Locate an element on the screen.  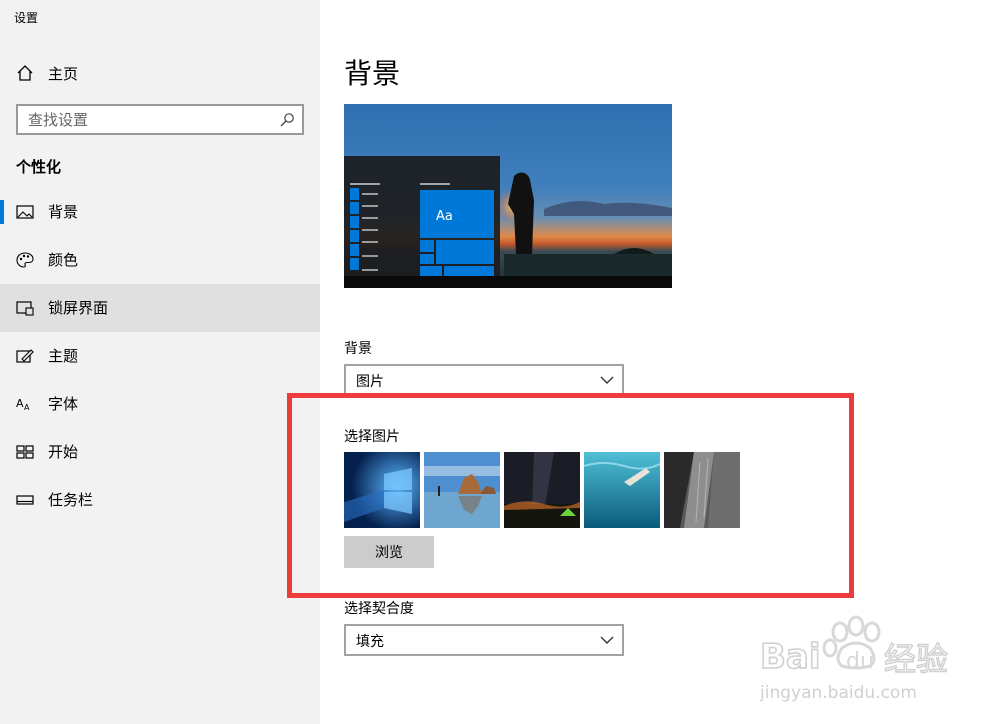
font-icon: A A is located at coordinates (23, 404).